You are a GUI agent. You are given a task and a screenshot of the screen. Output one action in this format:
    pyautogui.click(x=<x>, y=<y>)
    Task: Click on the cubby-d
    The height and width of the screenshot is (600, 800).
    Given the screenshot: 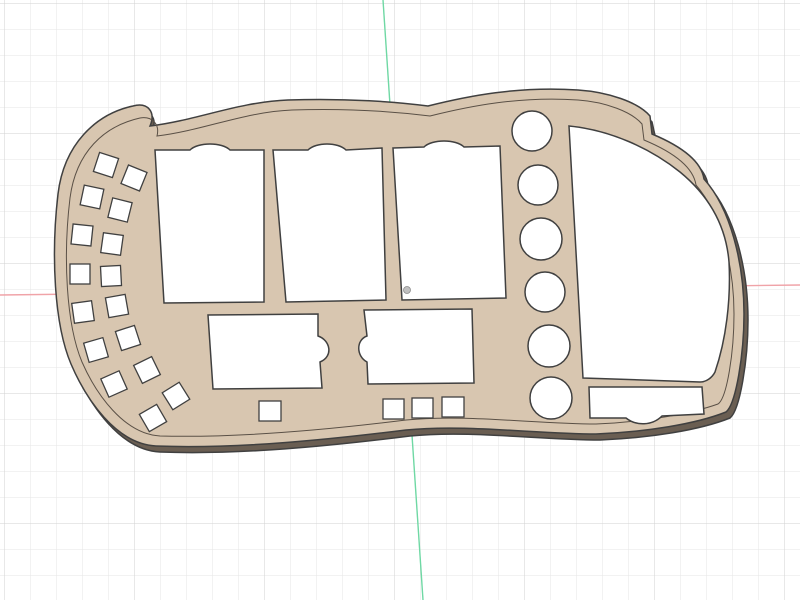 What is the action you would take?
    pyautogui.click(x=453, y=407)
    